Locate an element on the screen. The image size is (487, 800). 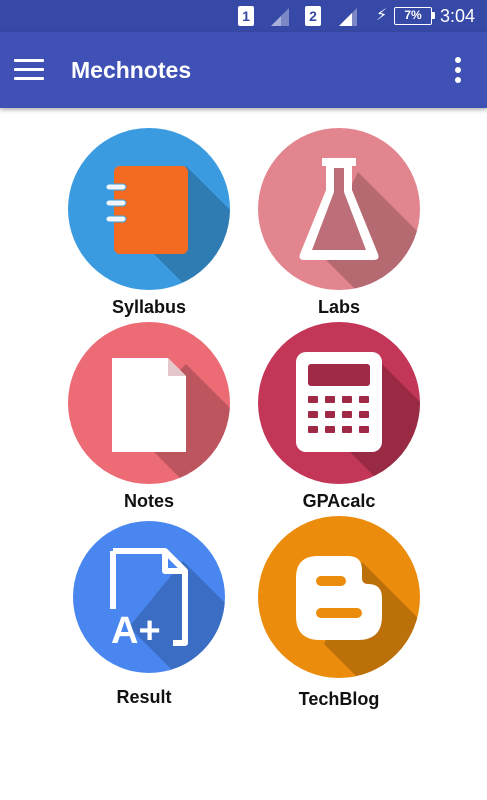
status-bar: 1 2 ⚡ 7% 3:04 is located at coordinates (243, 16).